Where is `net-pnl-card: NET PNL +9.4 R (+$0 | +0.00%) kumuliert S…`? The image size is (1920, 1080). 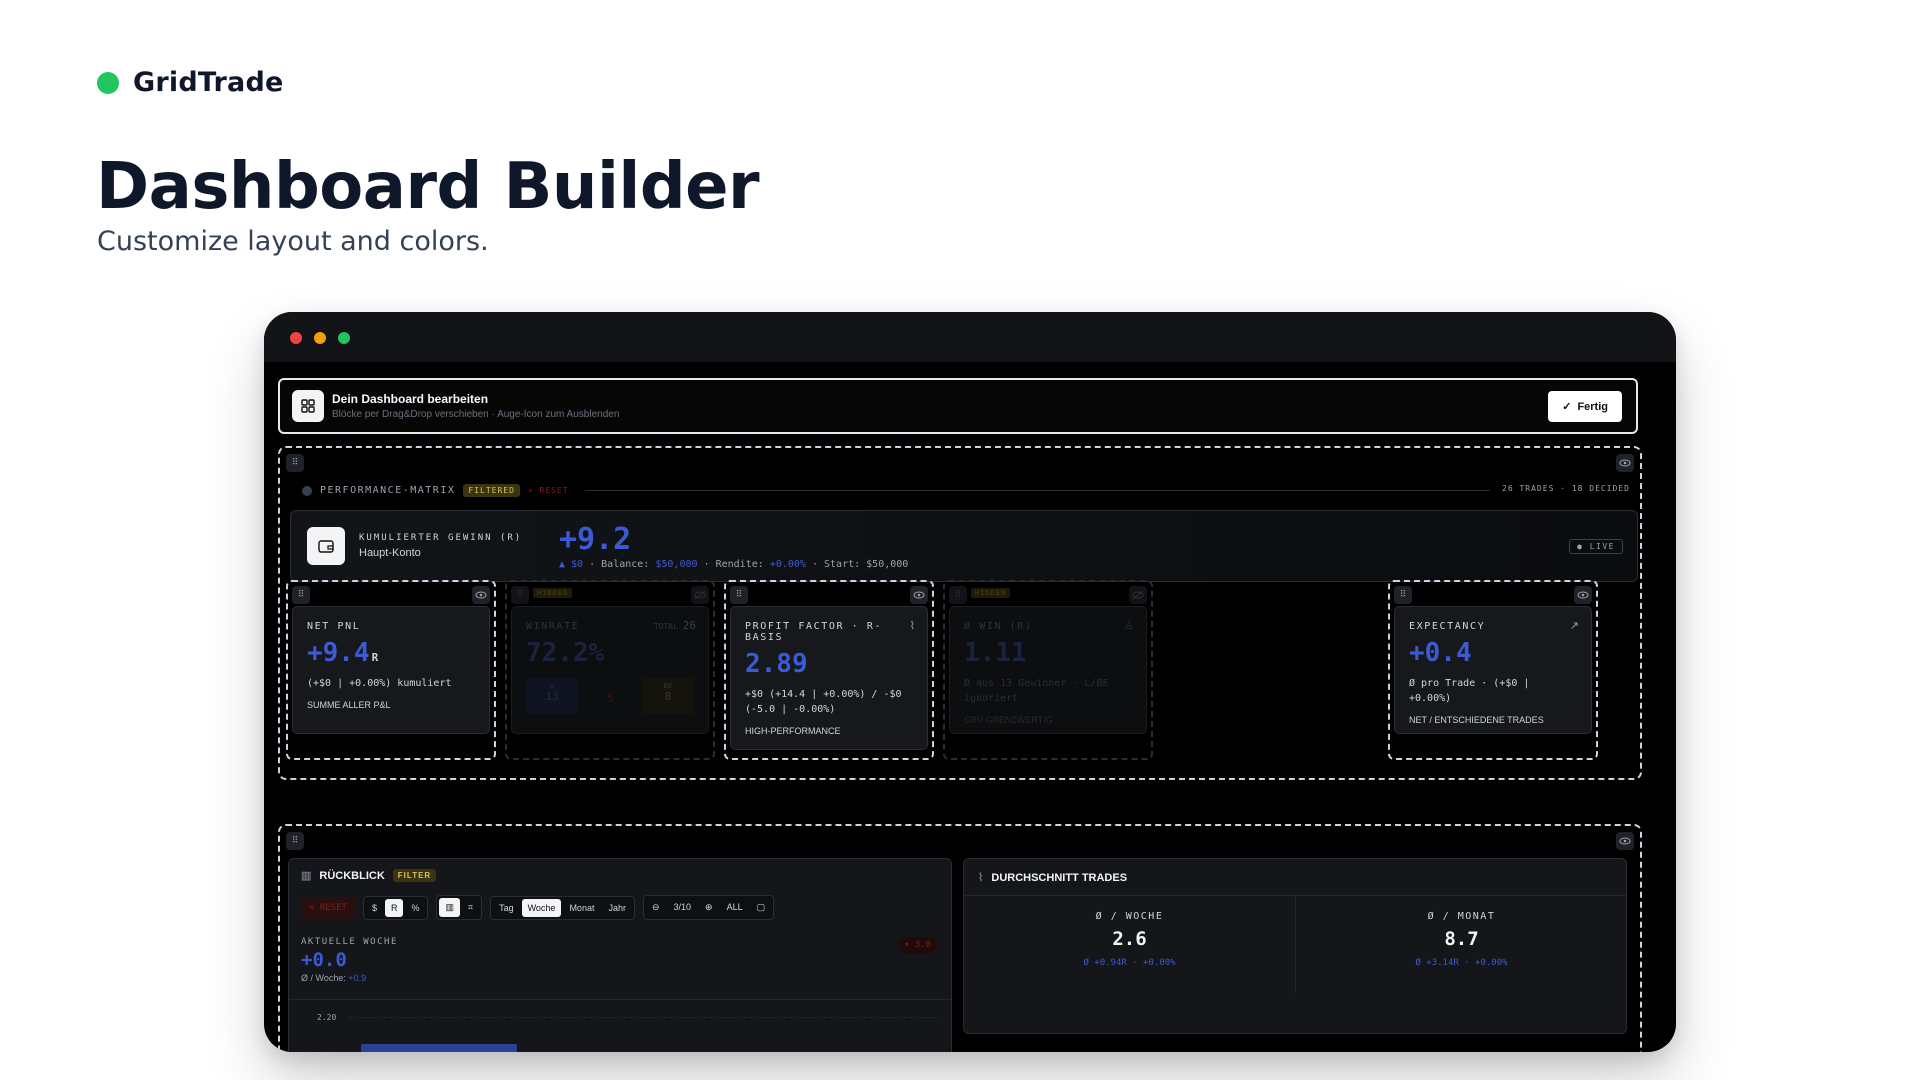 net-pnl-card: NET PNL +9.4 R (+$0 | +0.00%) kumuliert S… is located at coordinates (391, 670).